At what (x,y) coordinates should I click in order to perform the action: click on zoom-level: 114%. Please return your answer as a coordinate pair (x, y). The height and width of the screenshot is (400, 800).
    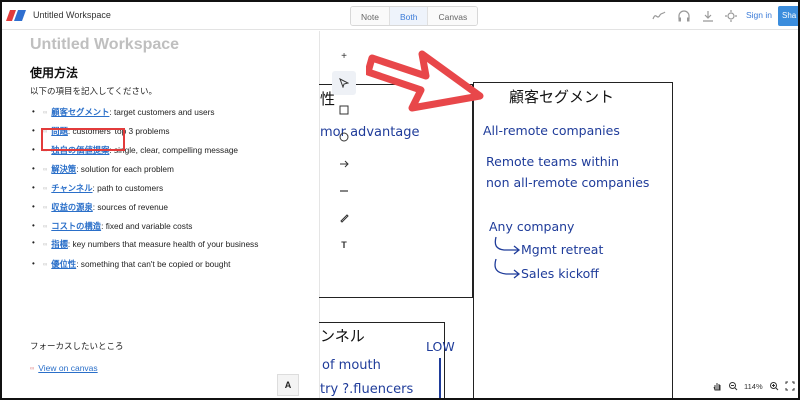
    Looking at the image, I should click on (753, 386).